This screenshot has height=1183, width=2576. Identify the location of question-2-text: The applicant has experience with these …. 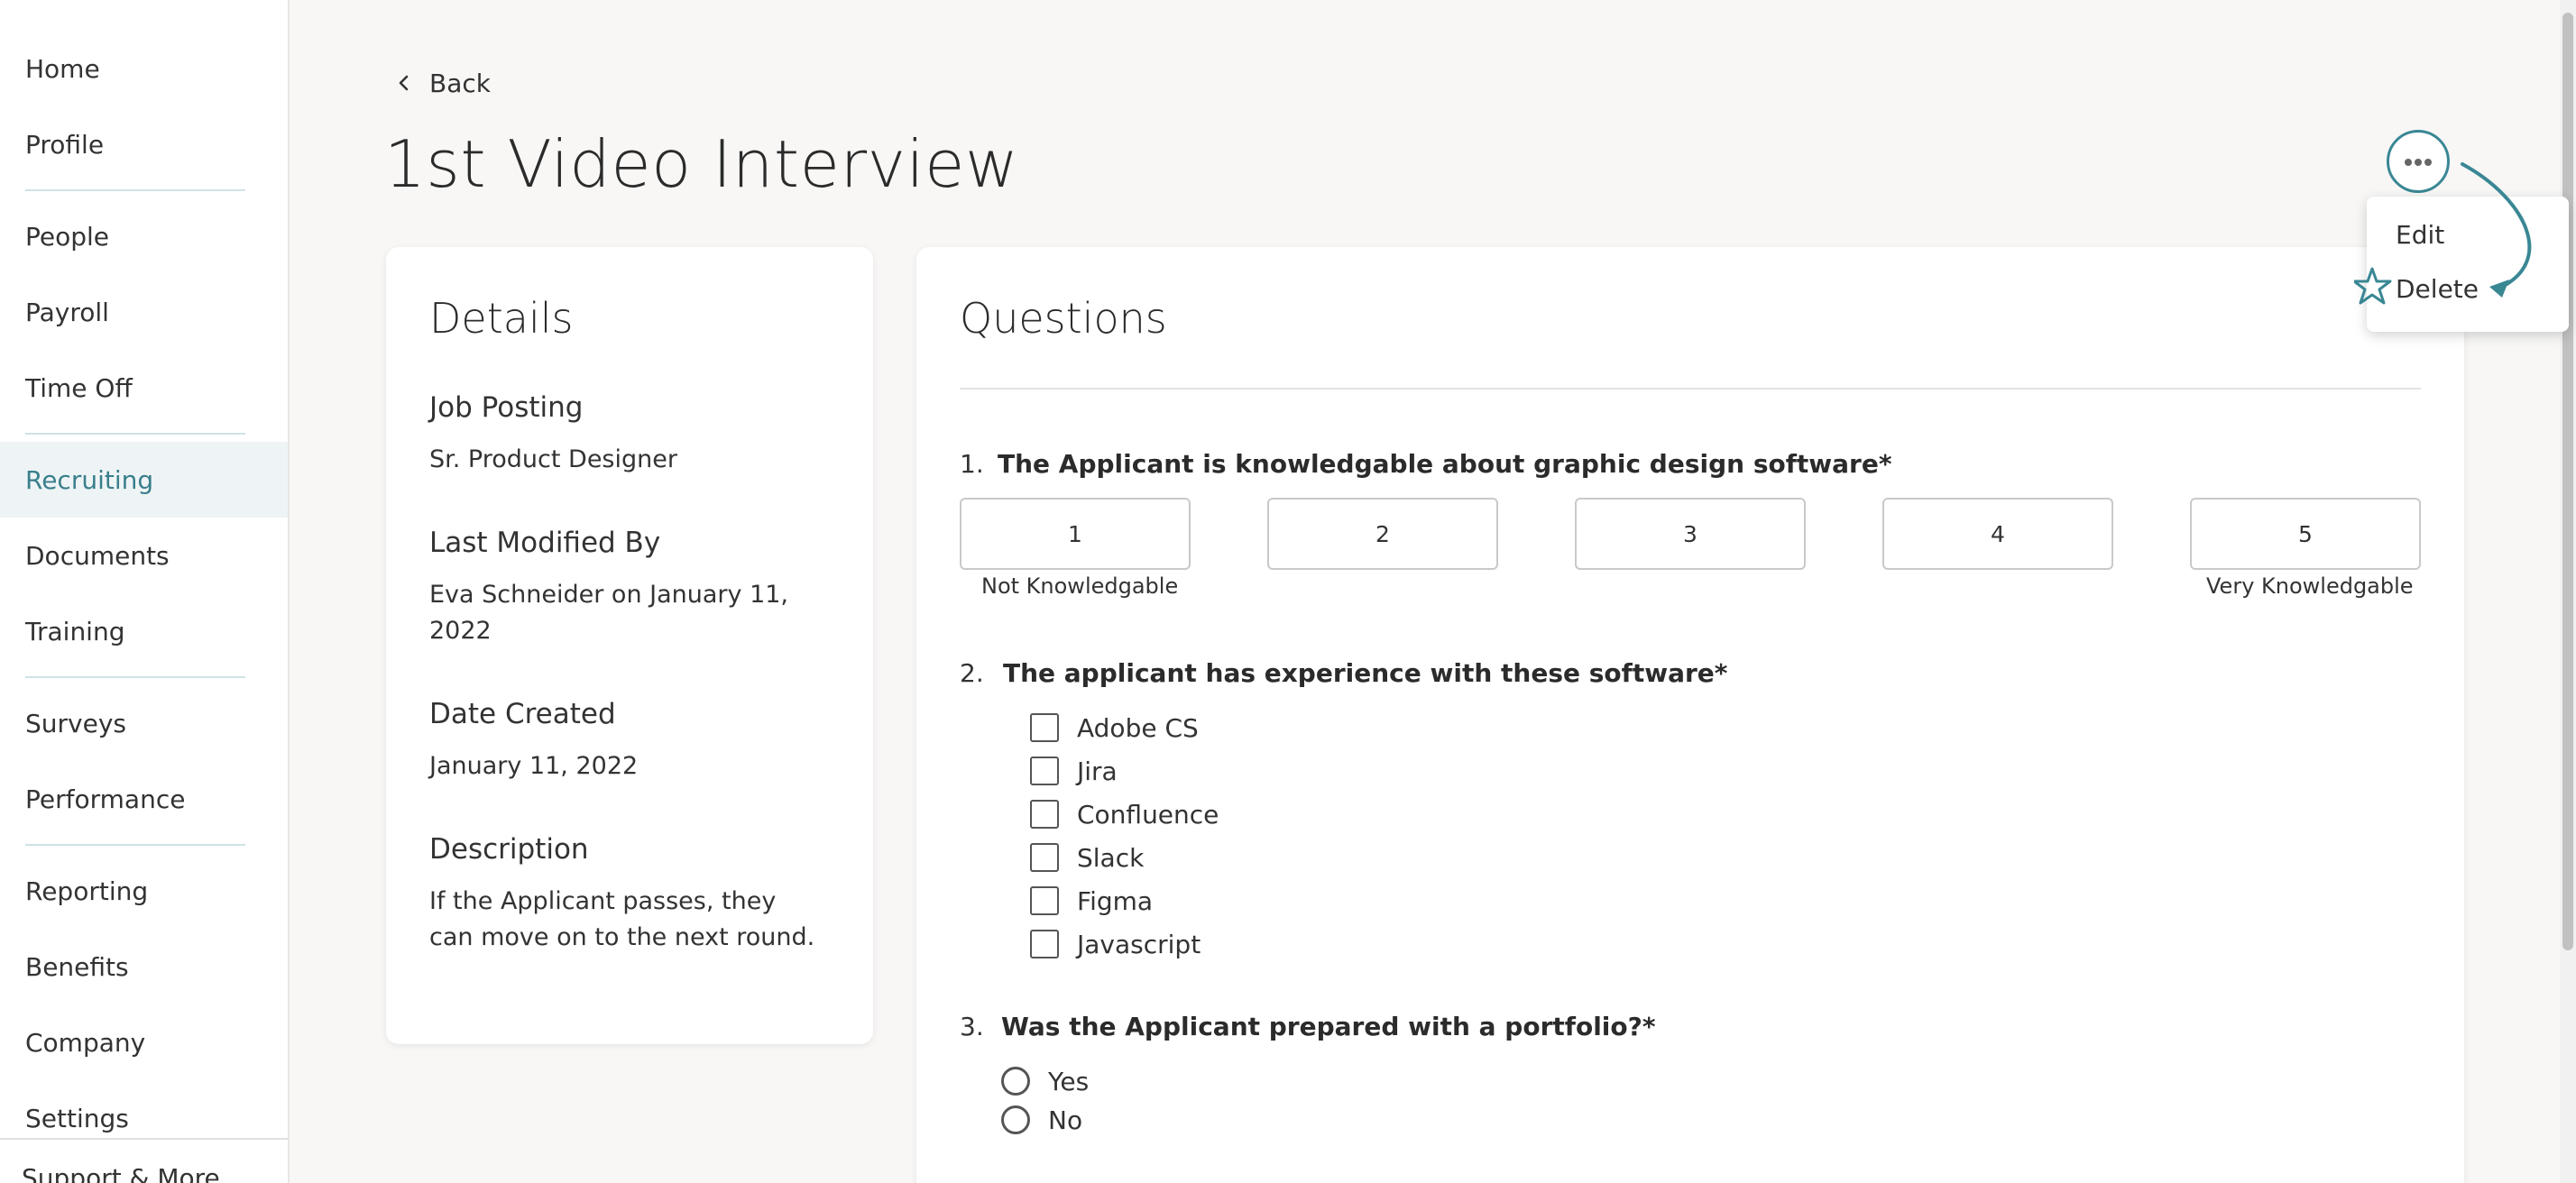
(1365, 673).